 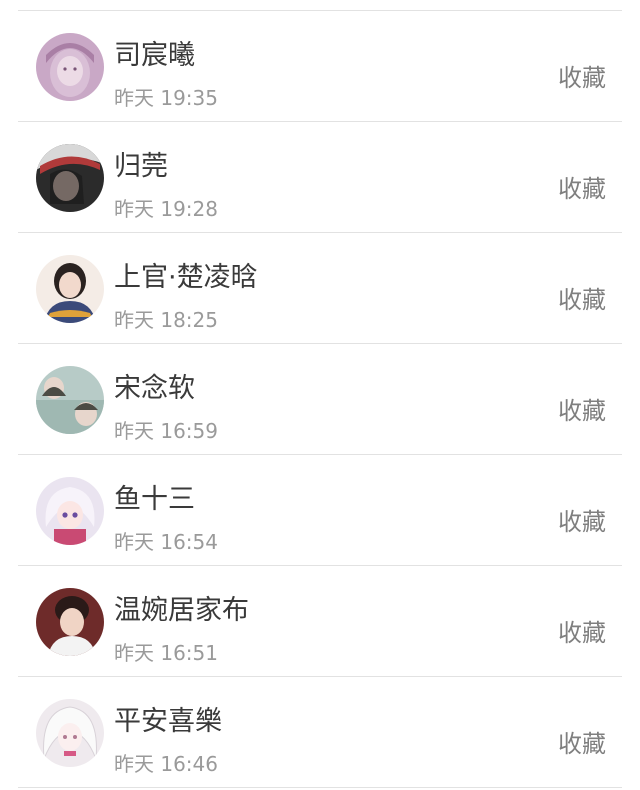 What do you see at coordinates (166, 542) in the screenshot?
I see `timestamp: 昨天 16:54` at bounding box center [166, 542].